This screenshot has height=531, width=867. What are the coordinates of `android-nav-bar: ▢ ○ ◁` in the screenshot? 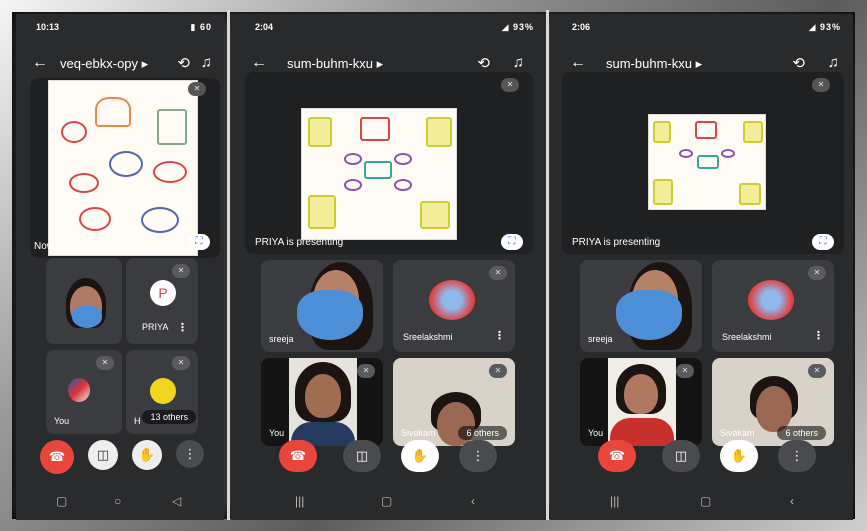 It's located at (120, 504).